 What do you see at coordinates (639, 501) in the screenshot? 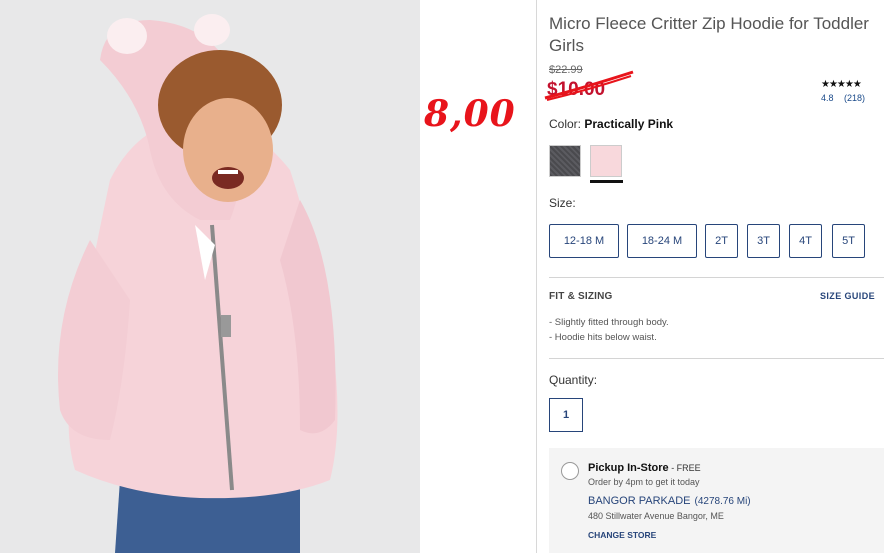
I see `store-name: BANGOR PARKADE` at bounding box center [639, 501].